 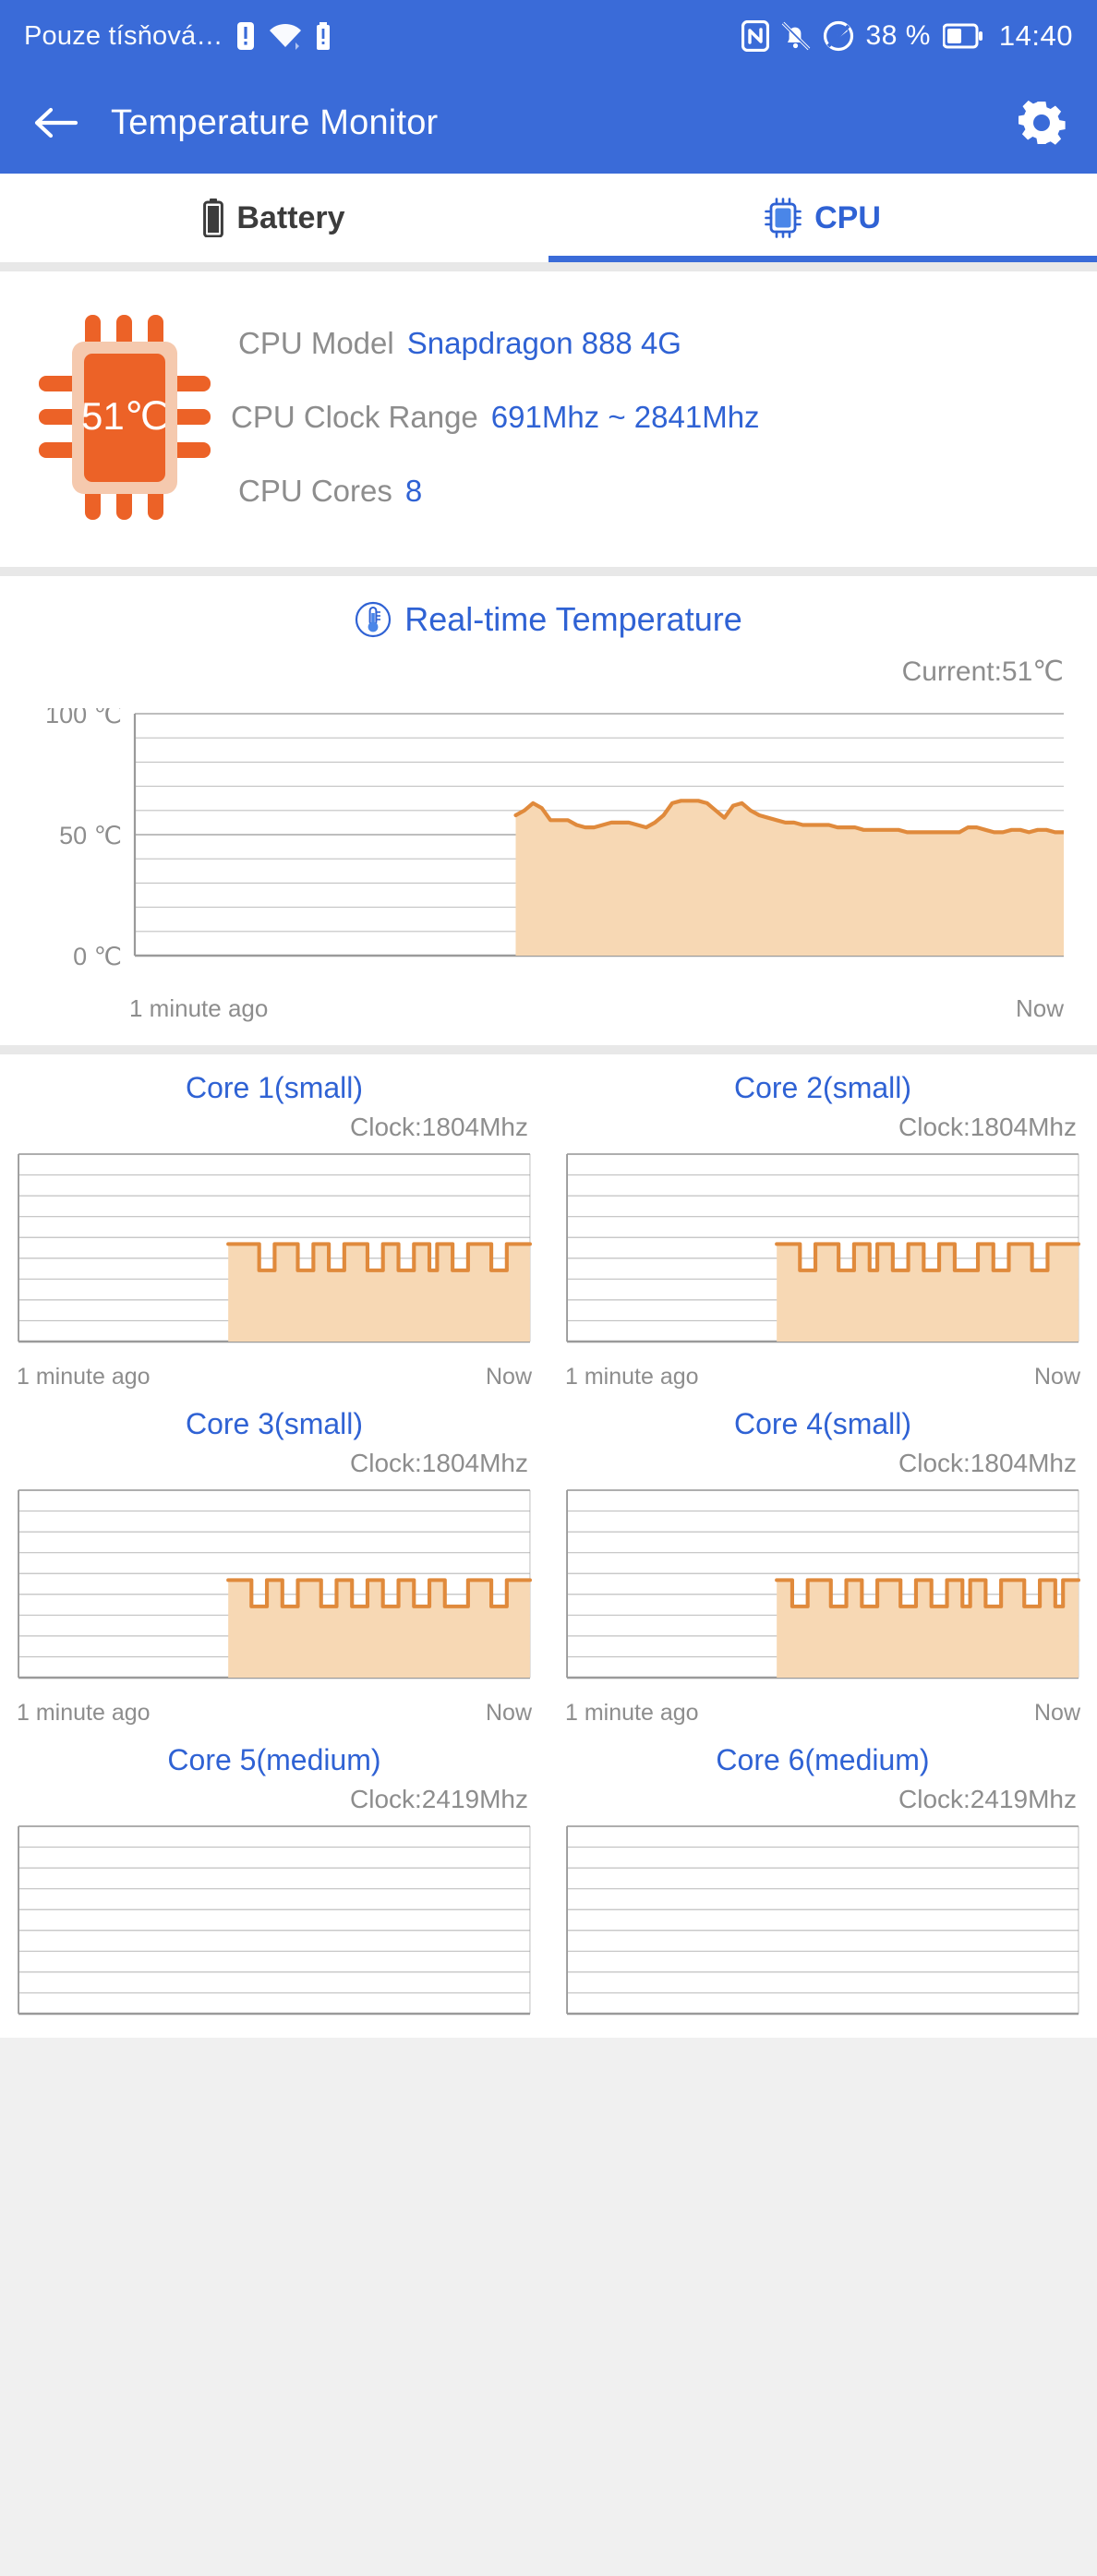 I want to click on cpu-clock-range-row: CPU Clock Range 691Mhz ~ 2841Mhz, so click(x=650, y=417).